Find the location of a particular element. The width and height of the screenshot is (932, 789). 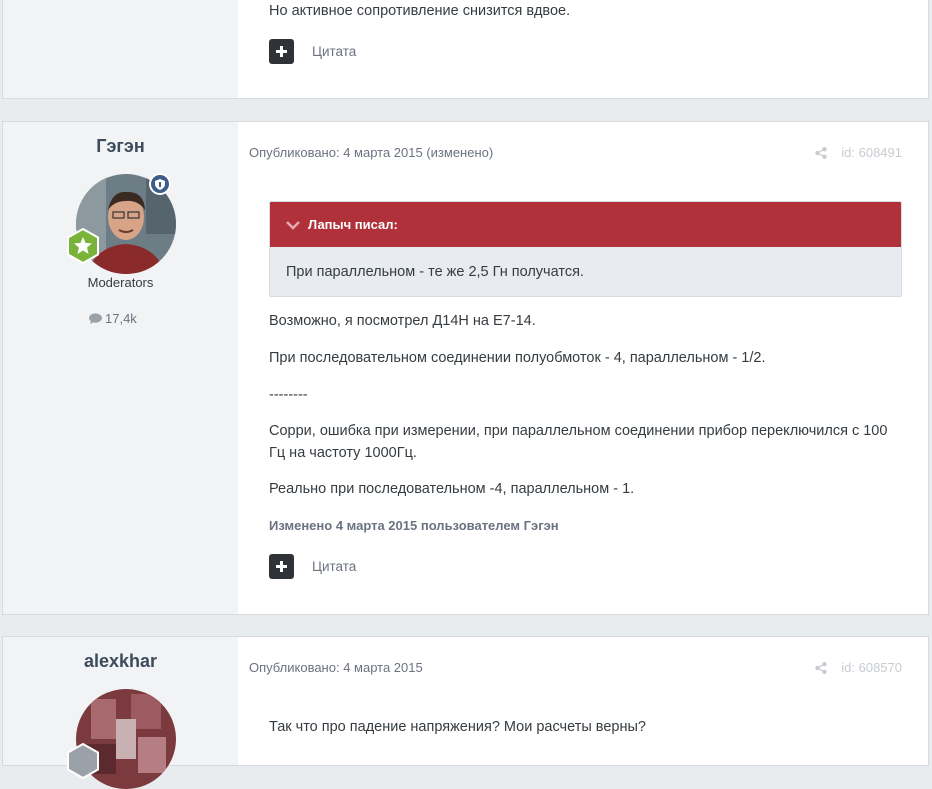

post-id: id: 608570 is located at coordinates (871, 667).